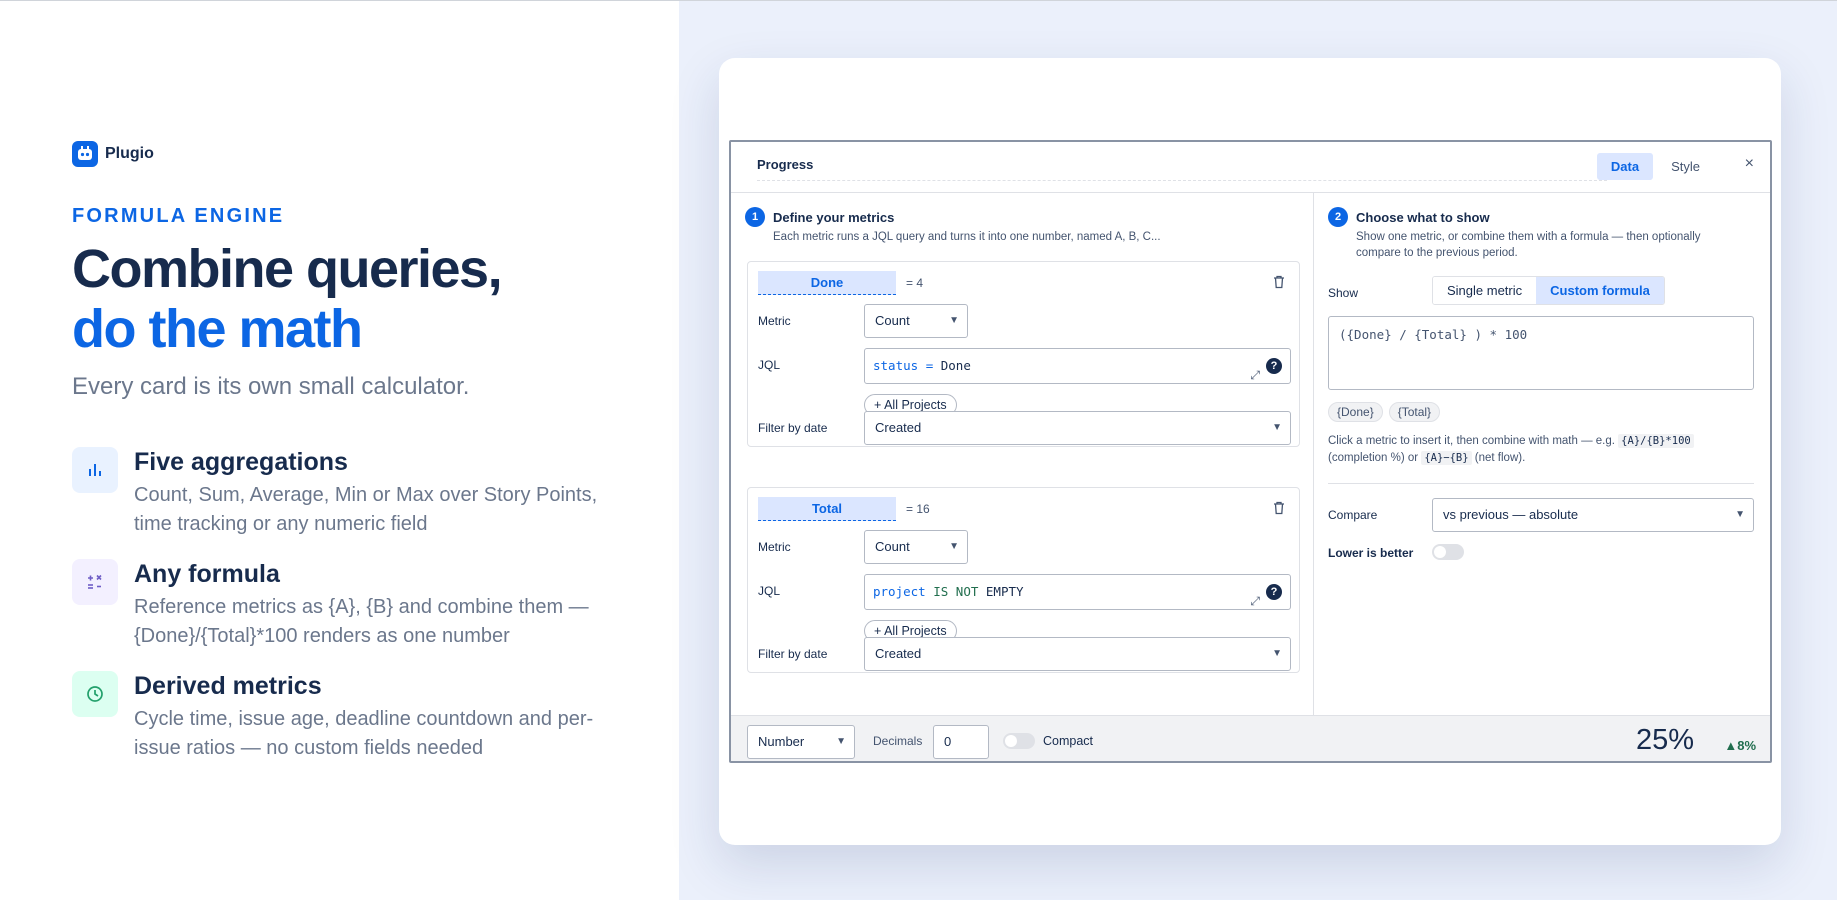  Describe the element at coordinates (1313, 453) in the screenshot. I see `column-divider` at that location.